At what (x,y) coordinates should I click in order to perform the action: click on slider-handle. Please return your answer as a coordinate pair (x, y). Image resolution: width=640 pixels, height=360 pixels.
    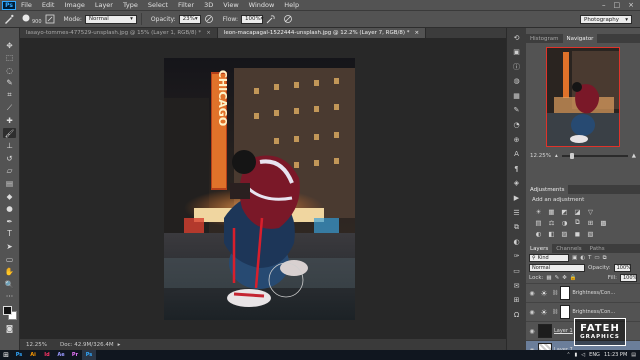
    Looking at the image, I should click on (571, 156).